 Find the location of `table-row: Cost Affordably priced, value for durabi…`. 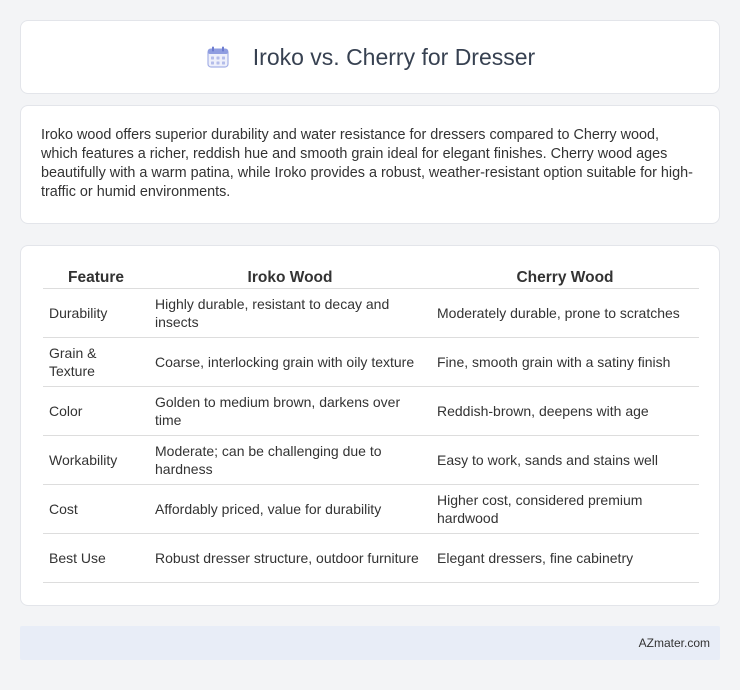

table-row: Cost Affordably priced, value for durabi… is located at coordinates (371, 509).